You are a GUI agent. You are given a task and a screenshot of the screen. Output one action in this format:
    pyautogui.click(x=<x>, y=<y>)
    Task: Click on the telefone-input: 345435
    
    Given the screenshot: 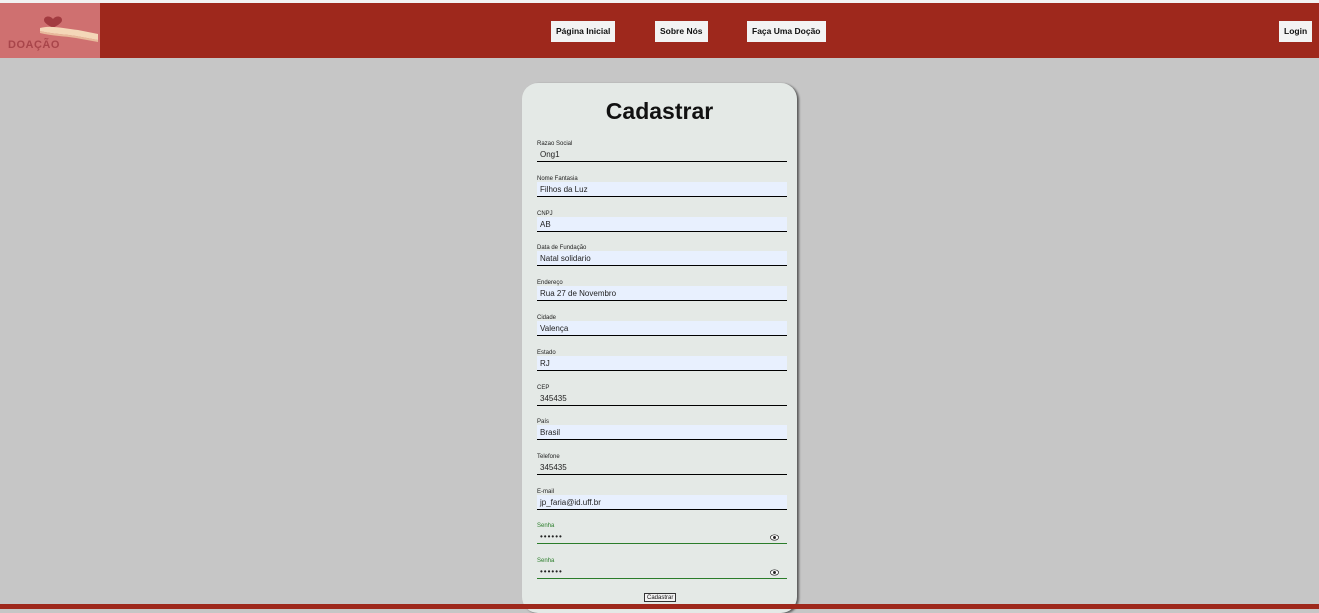 What is the action you would take?
    pyautogui.click(x=662, y=467)
    